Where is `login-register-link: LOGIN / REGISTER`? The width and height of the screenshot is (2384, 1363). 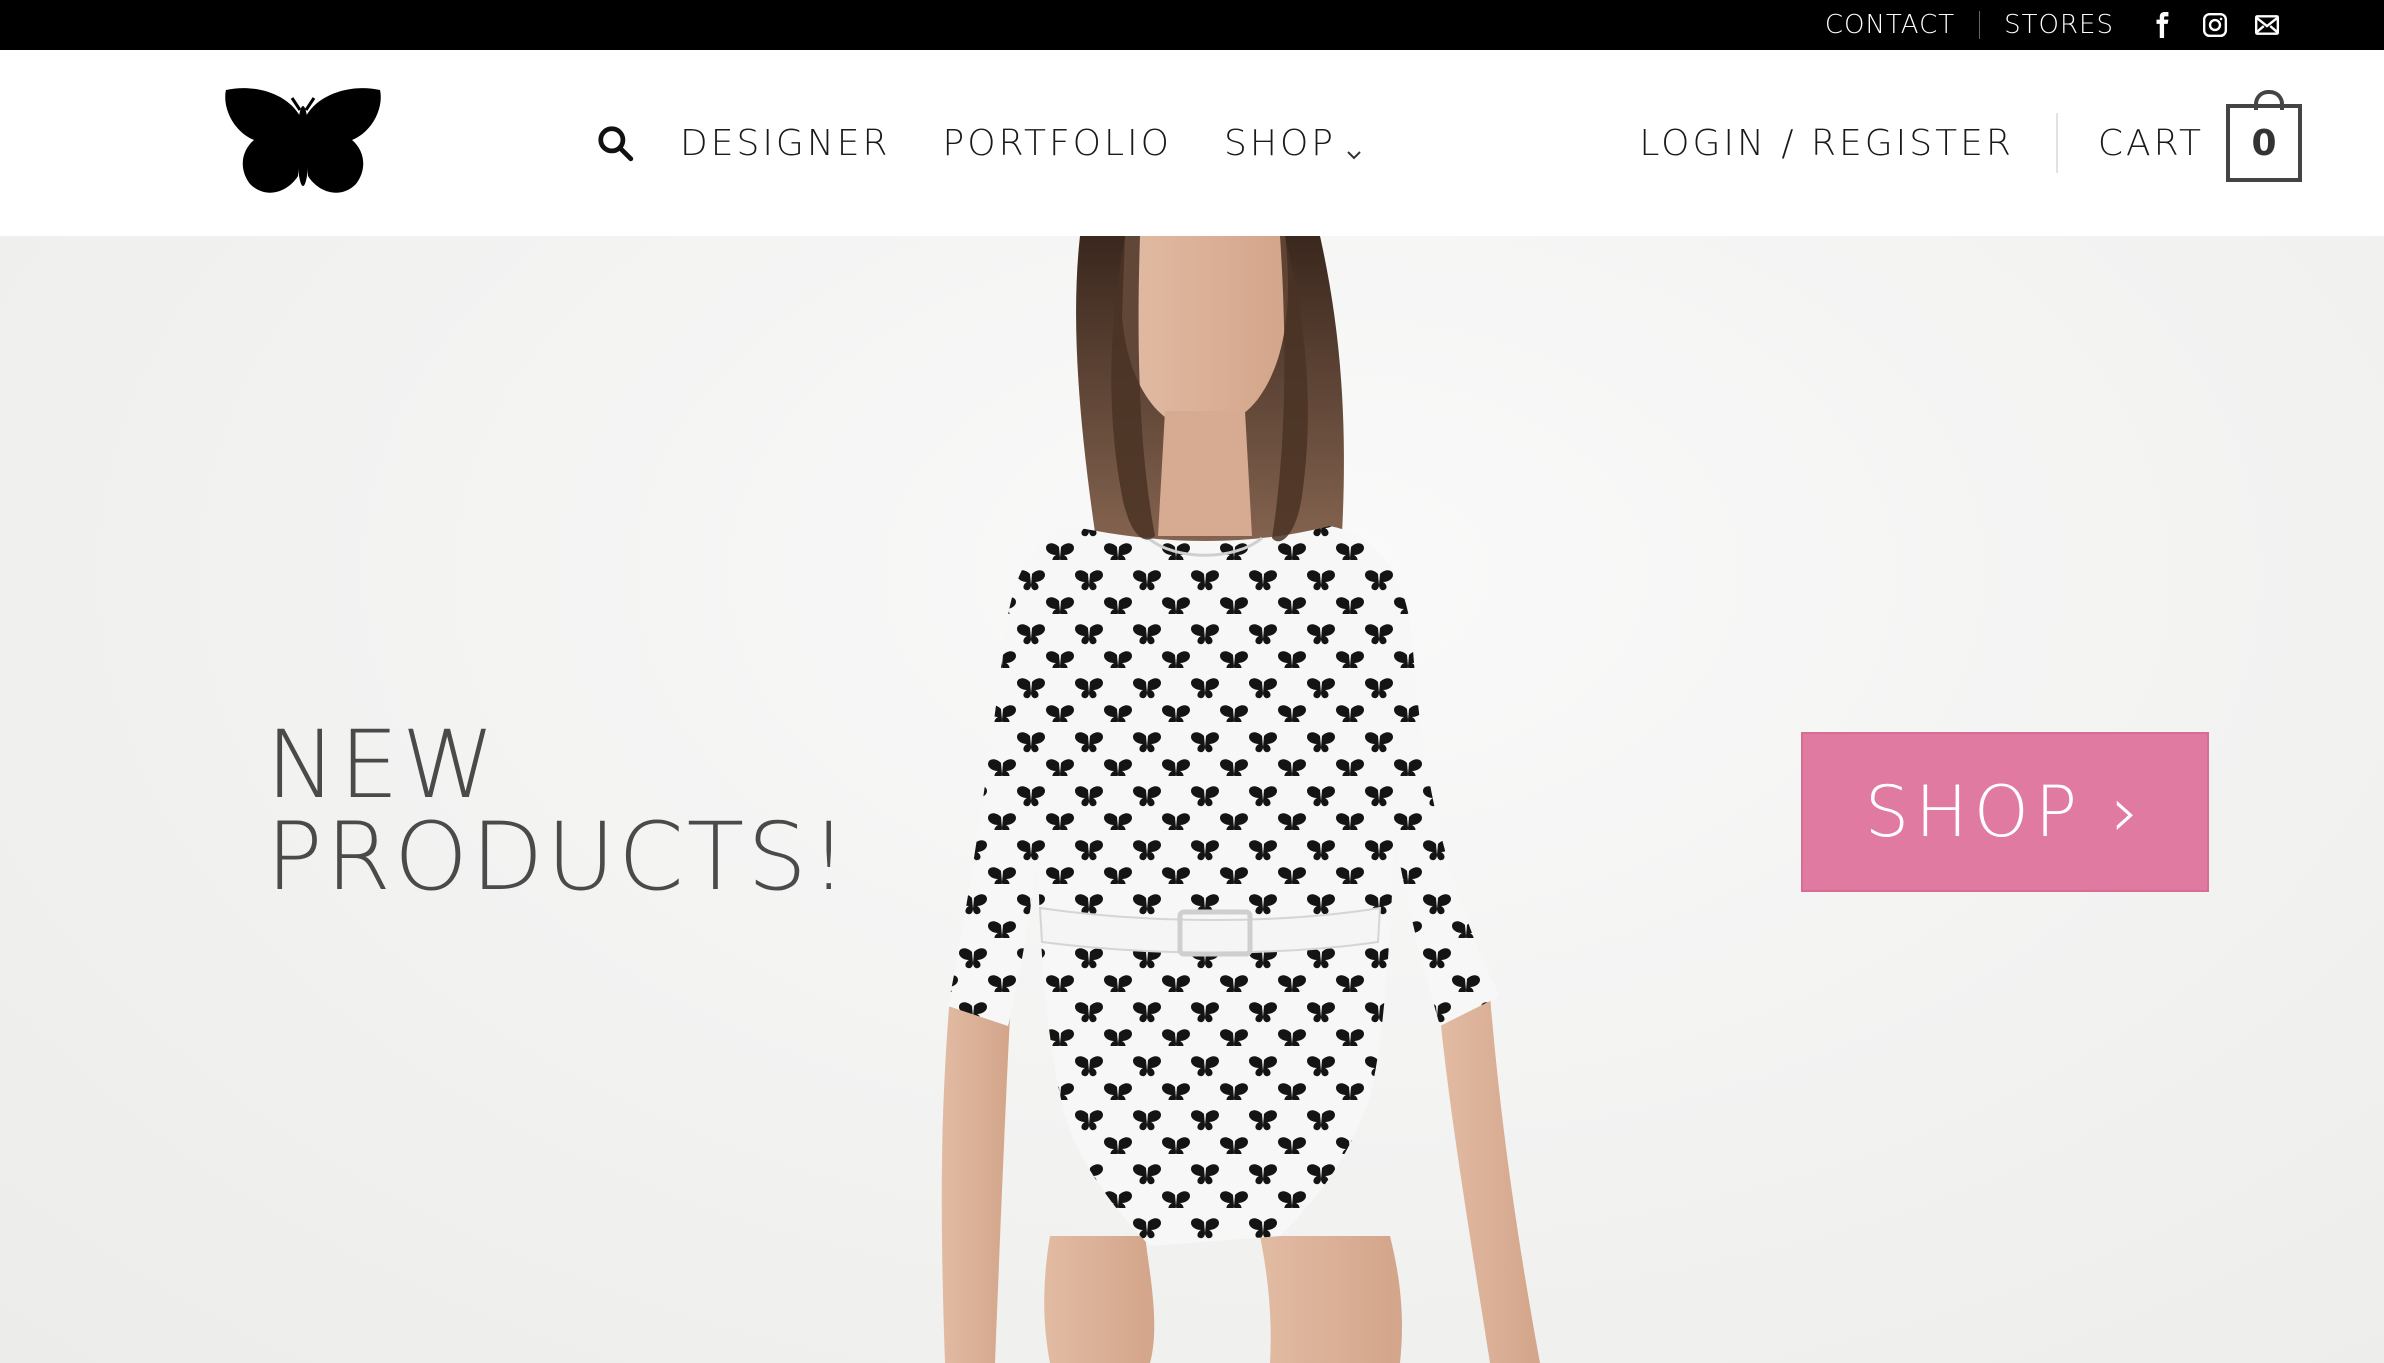 login-register-link: LOGIN / REGISTER is located at coordinates (1826, 143).